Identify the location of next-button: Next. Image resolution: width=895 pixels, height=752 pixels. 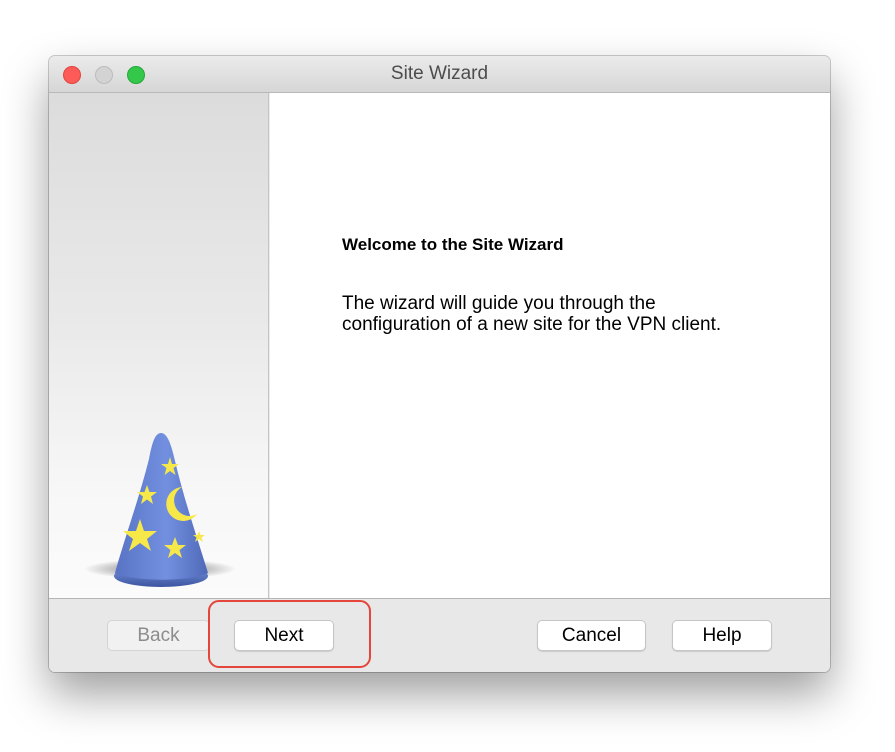
(284, 635).